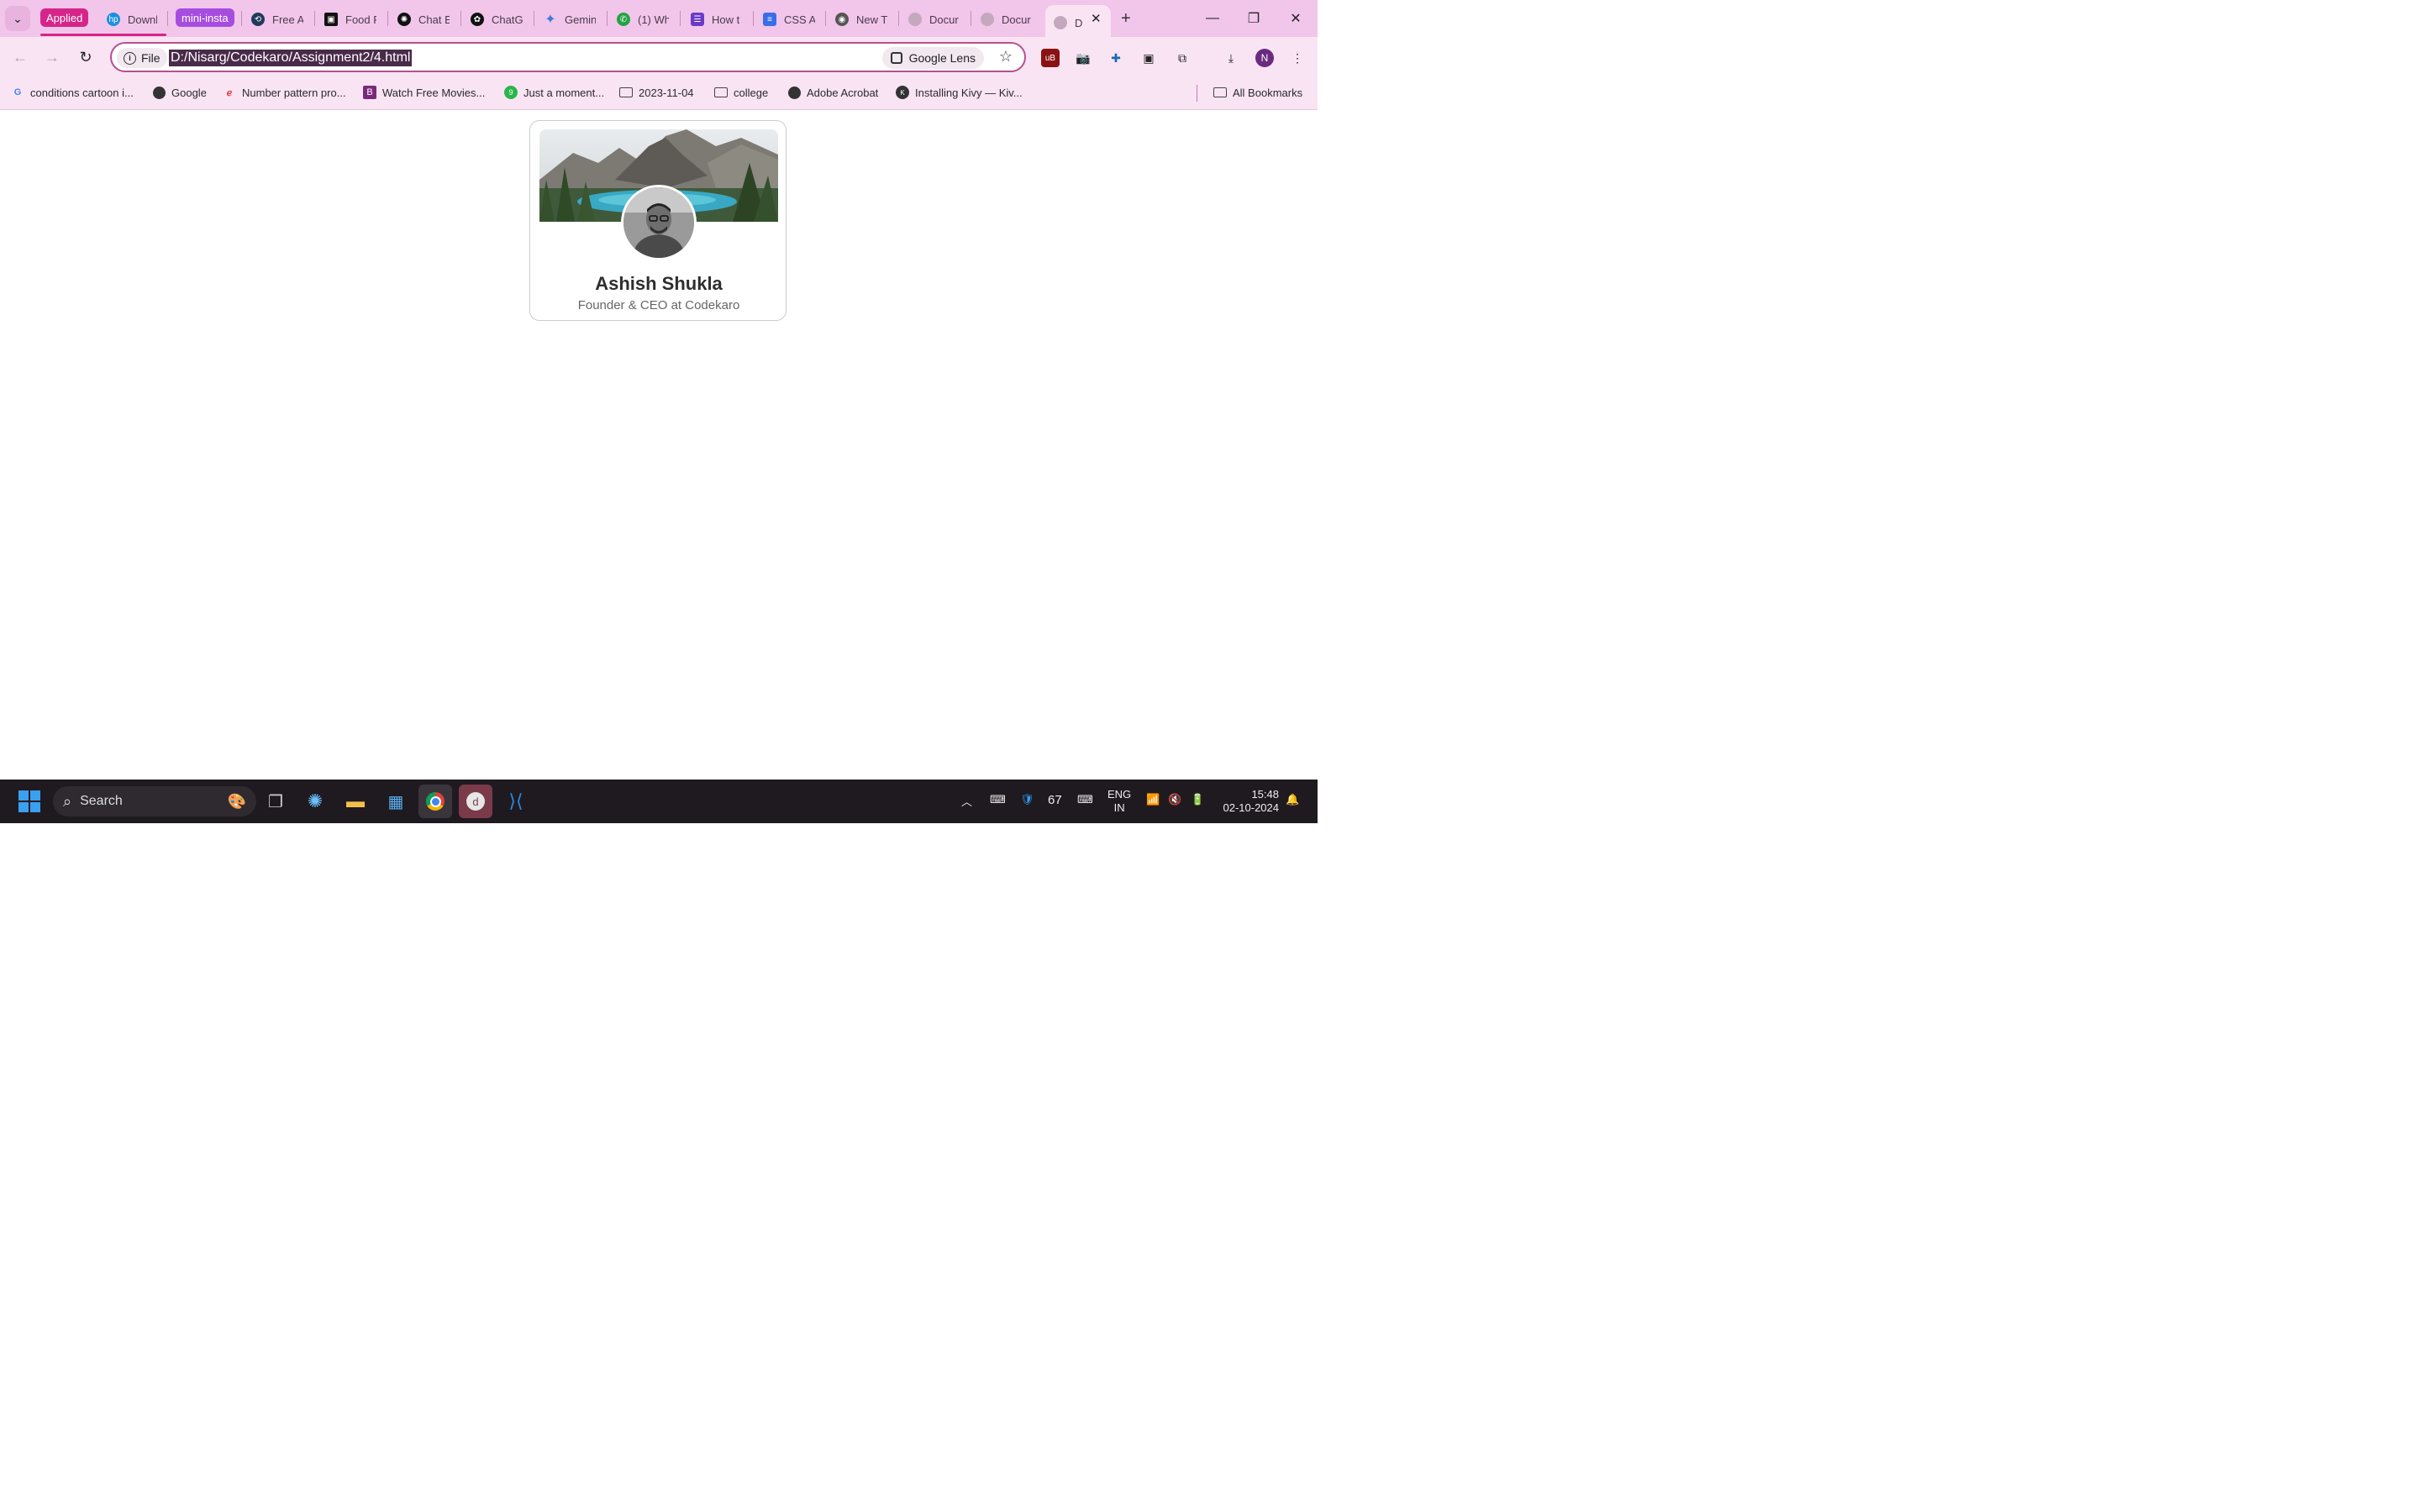 This screenshot has height=1512, width=2420. I want to click on notification-bell-icon: 🔔, so click(1292, 799).